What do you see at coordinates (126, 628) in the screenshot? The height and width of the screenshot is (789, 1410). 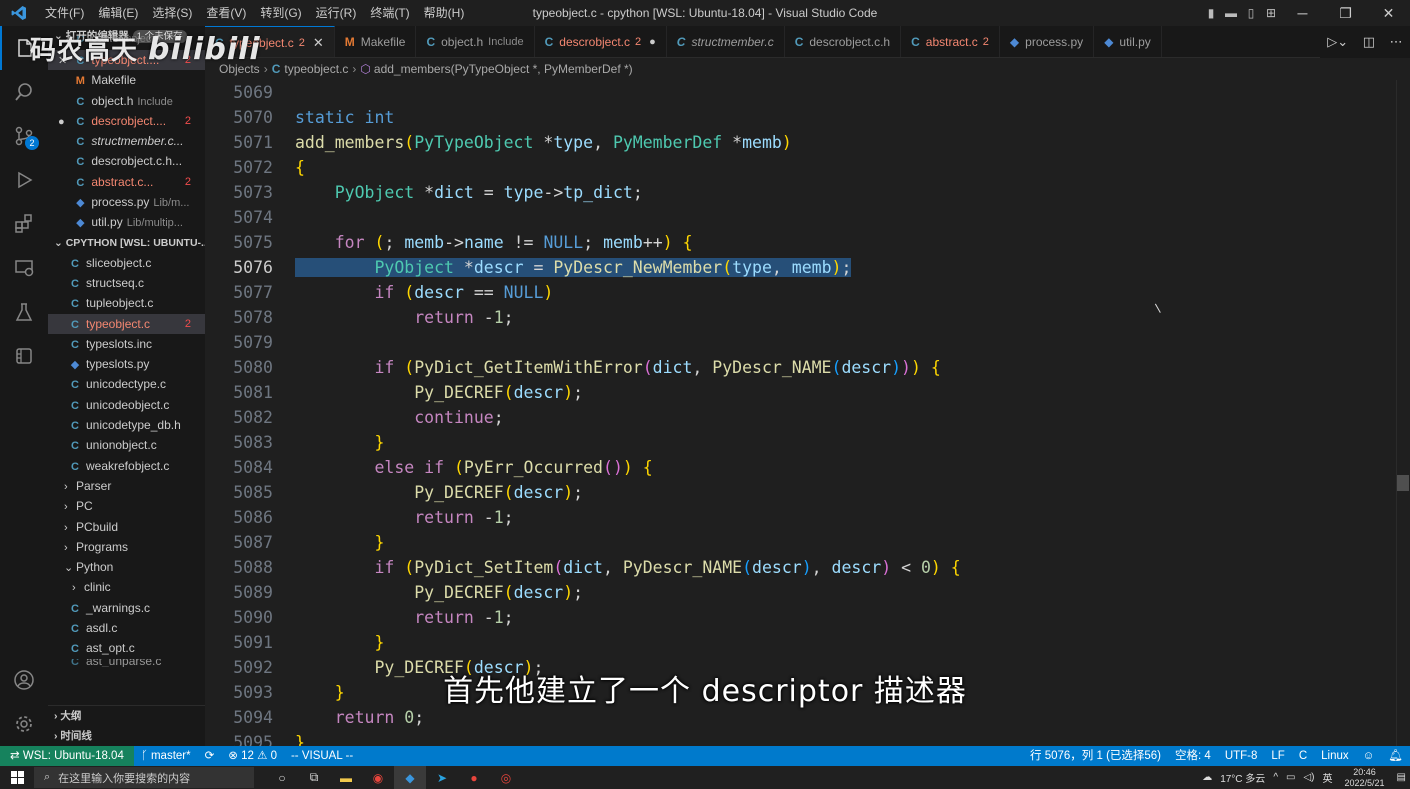 I see `file-tree-item: Casdl.c` at bounding box center [126, 628].